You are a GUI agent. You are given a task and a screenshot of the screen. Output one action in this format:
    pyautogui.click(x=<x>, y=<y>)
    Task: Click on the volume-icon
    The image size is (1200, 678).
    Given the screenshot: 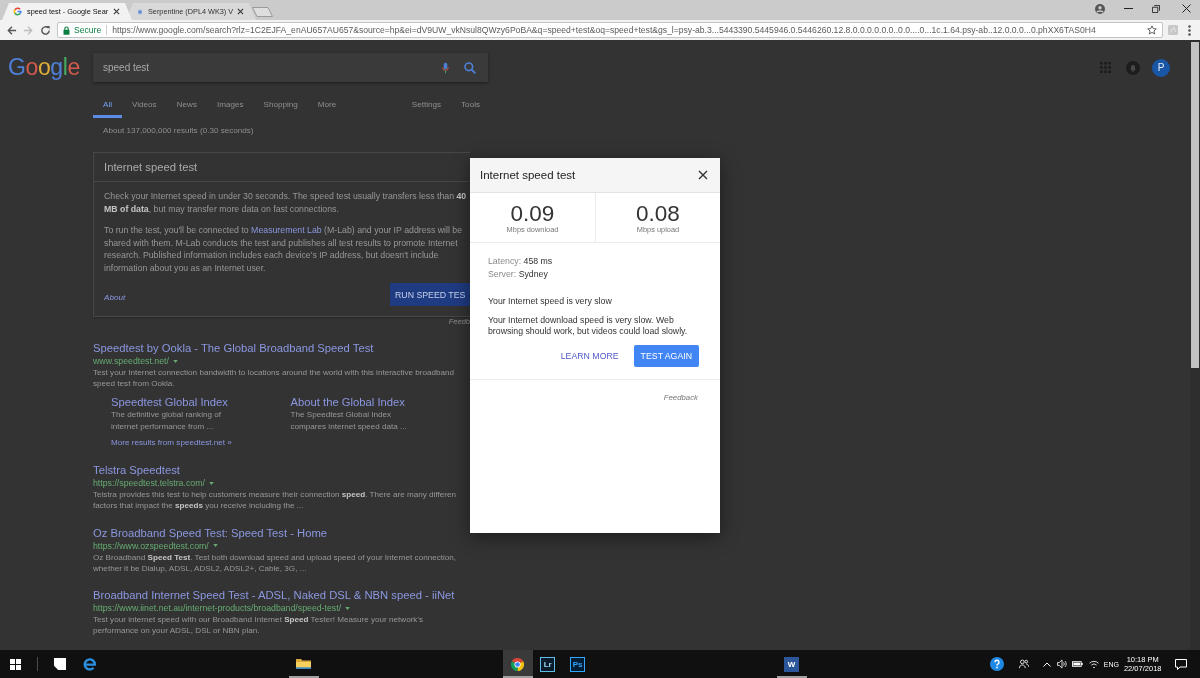 What is the action you would take?
    pyautogui.click(x=1062, y=664)
    